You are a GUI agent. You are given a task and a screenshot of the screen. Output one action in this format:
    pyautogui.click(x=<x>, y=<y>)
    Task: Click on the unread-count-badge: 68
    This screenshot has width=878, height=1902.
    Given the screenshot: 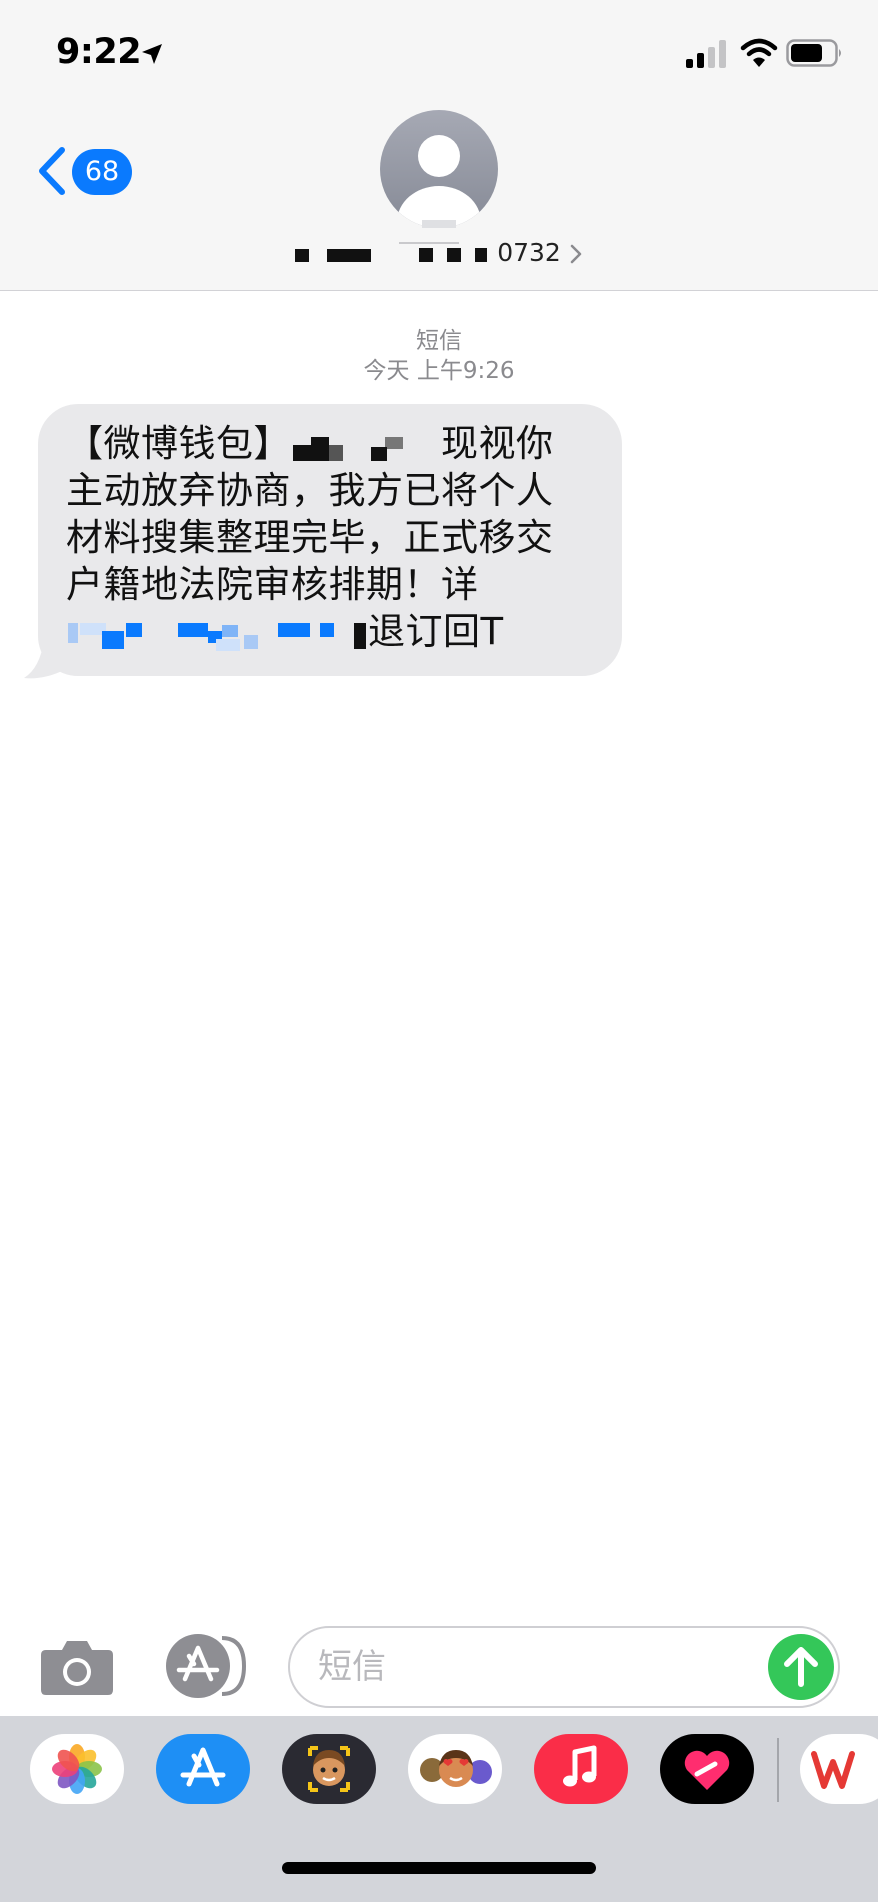 What is the action you would take?
    pyautogui.click(x=102, y=172)
    